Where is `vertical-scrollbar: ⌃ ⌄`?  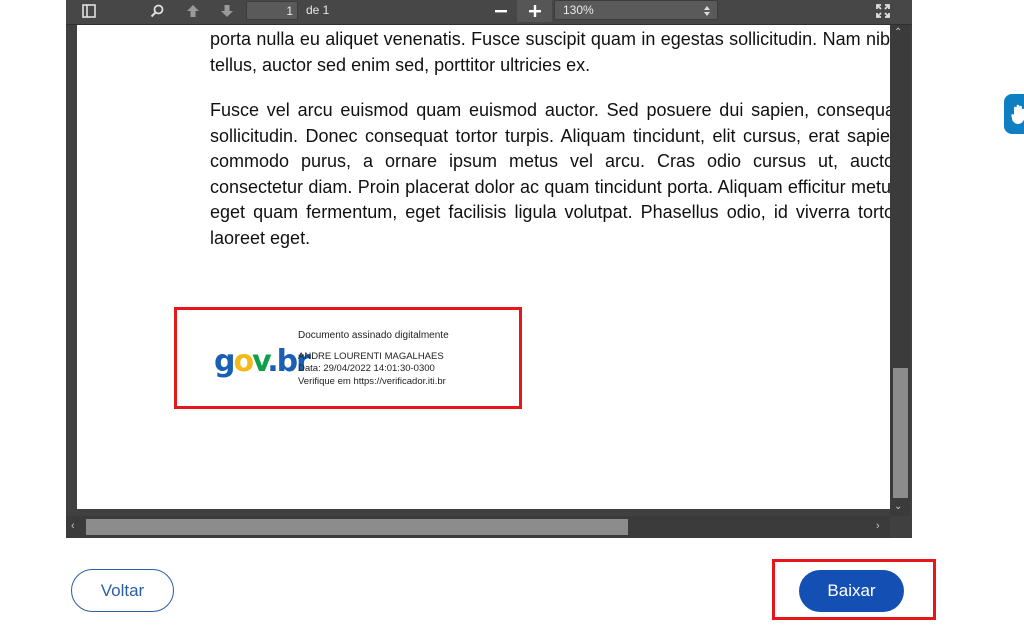 vertical-scrollbar: ⌃ ⌄ is located at coordinates (900, 270).